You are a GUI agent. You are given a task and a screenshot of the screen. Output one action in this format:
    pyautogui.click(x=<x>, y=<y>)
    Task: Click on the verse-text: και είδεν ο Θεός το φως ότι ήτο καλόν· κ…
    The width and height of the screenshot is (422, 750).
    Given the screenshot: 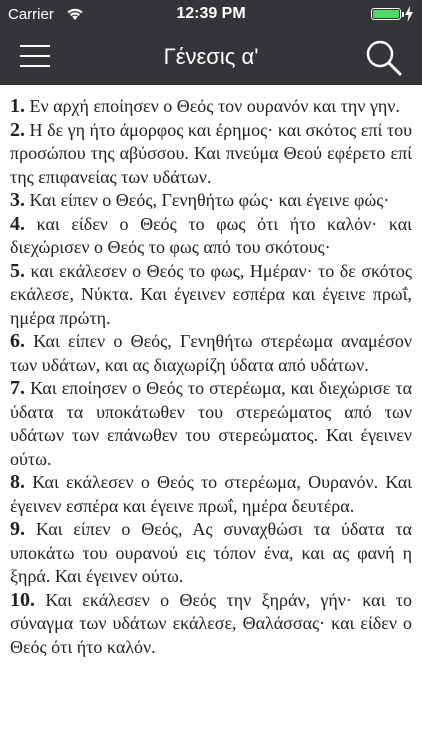 What is the action you would take?
    pyautogui.click(x=211, y=235)
    